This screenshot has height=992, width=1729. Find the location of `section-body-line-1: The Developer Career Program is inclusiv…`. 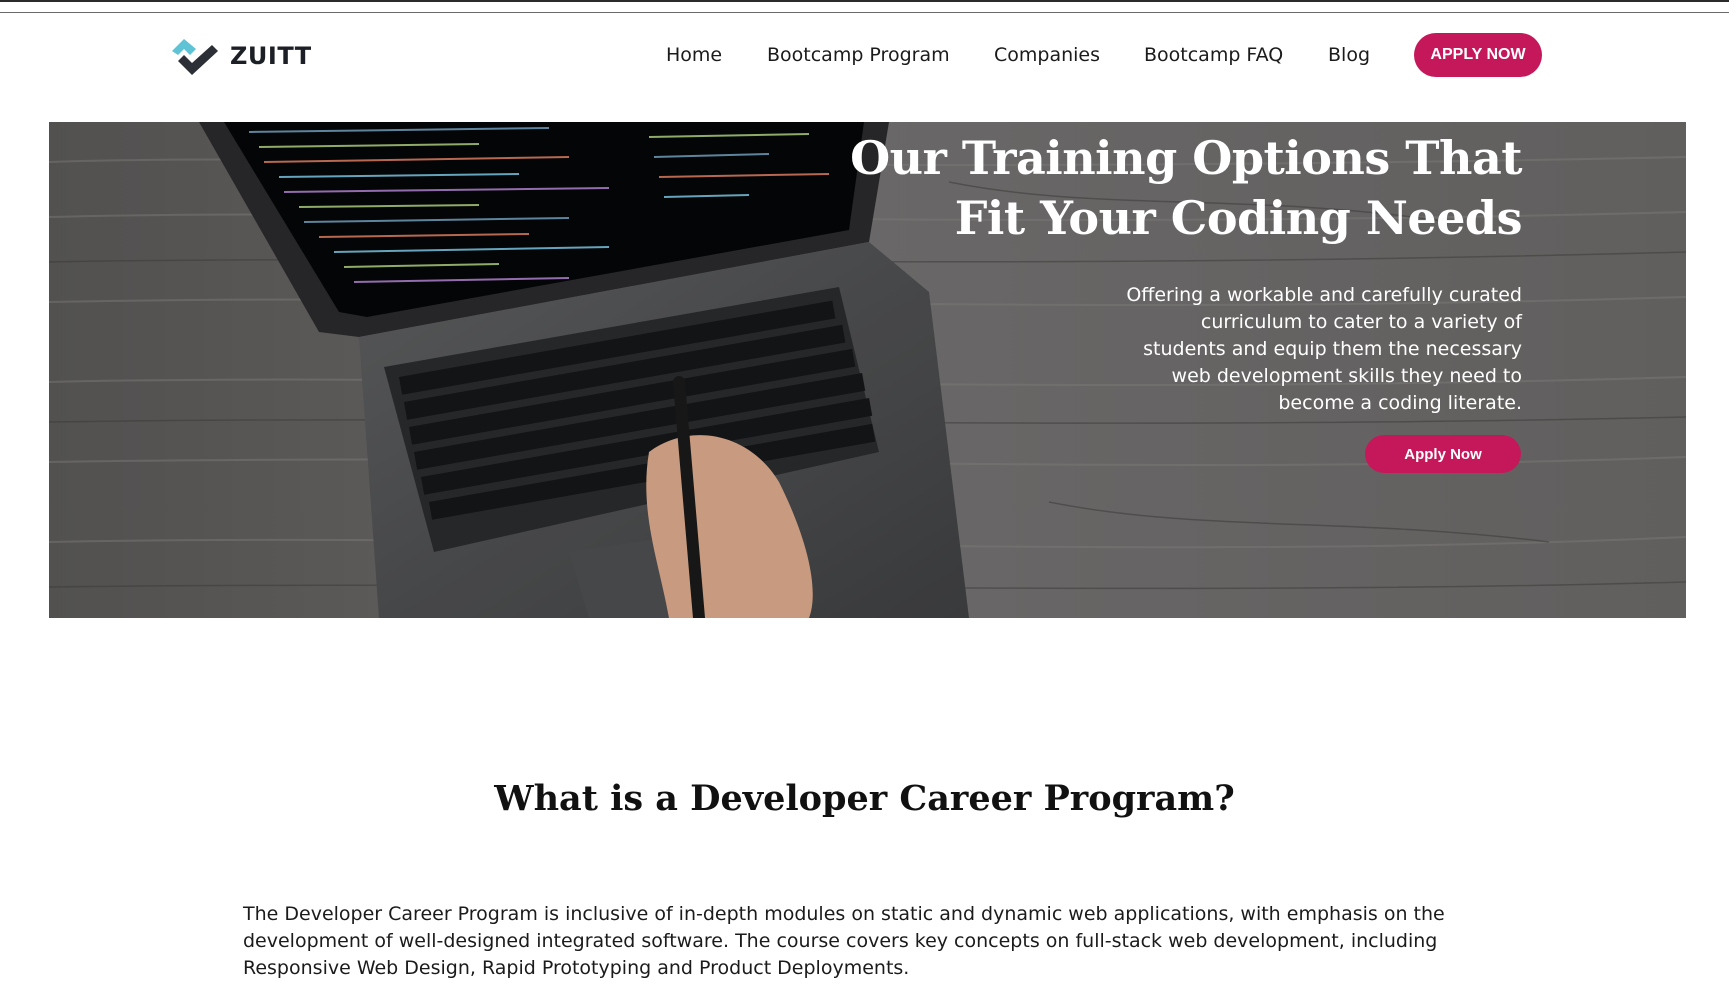

section-body-line-1: The Developer Career Program is inclusiv… is located at coordinates (844, 914).